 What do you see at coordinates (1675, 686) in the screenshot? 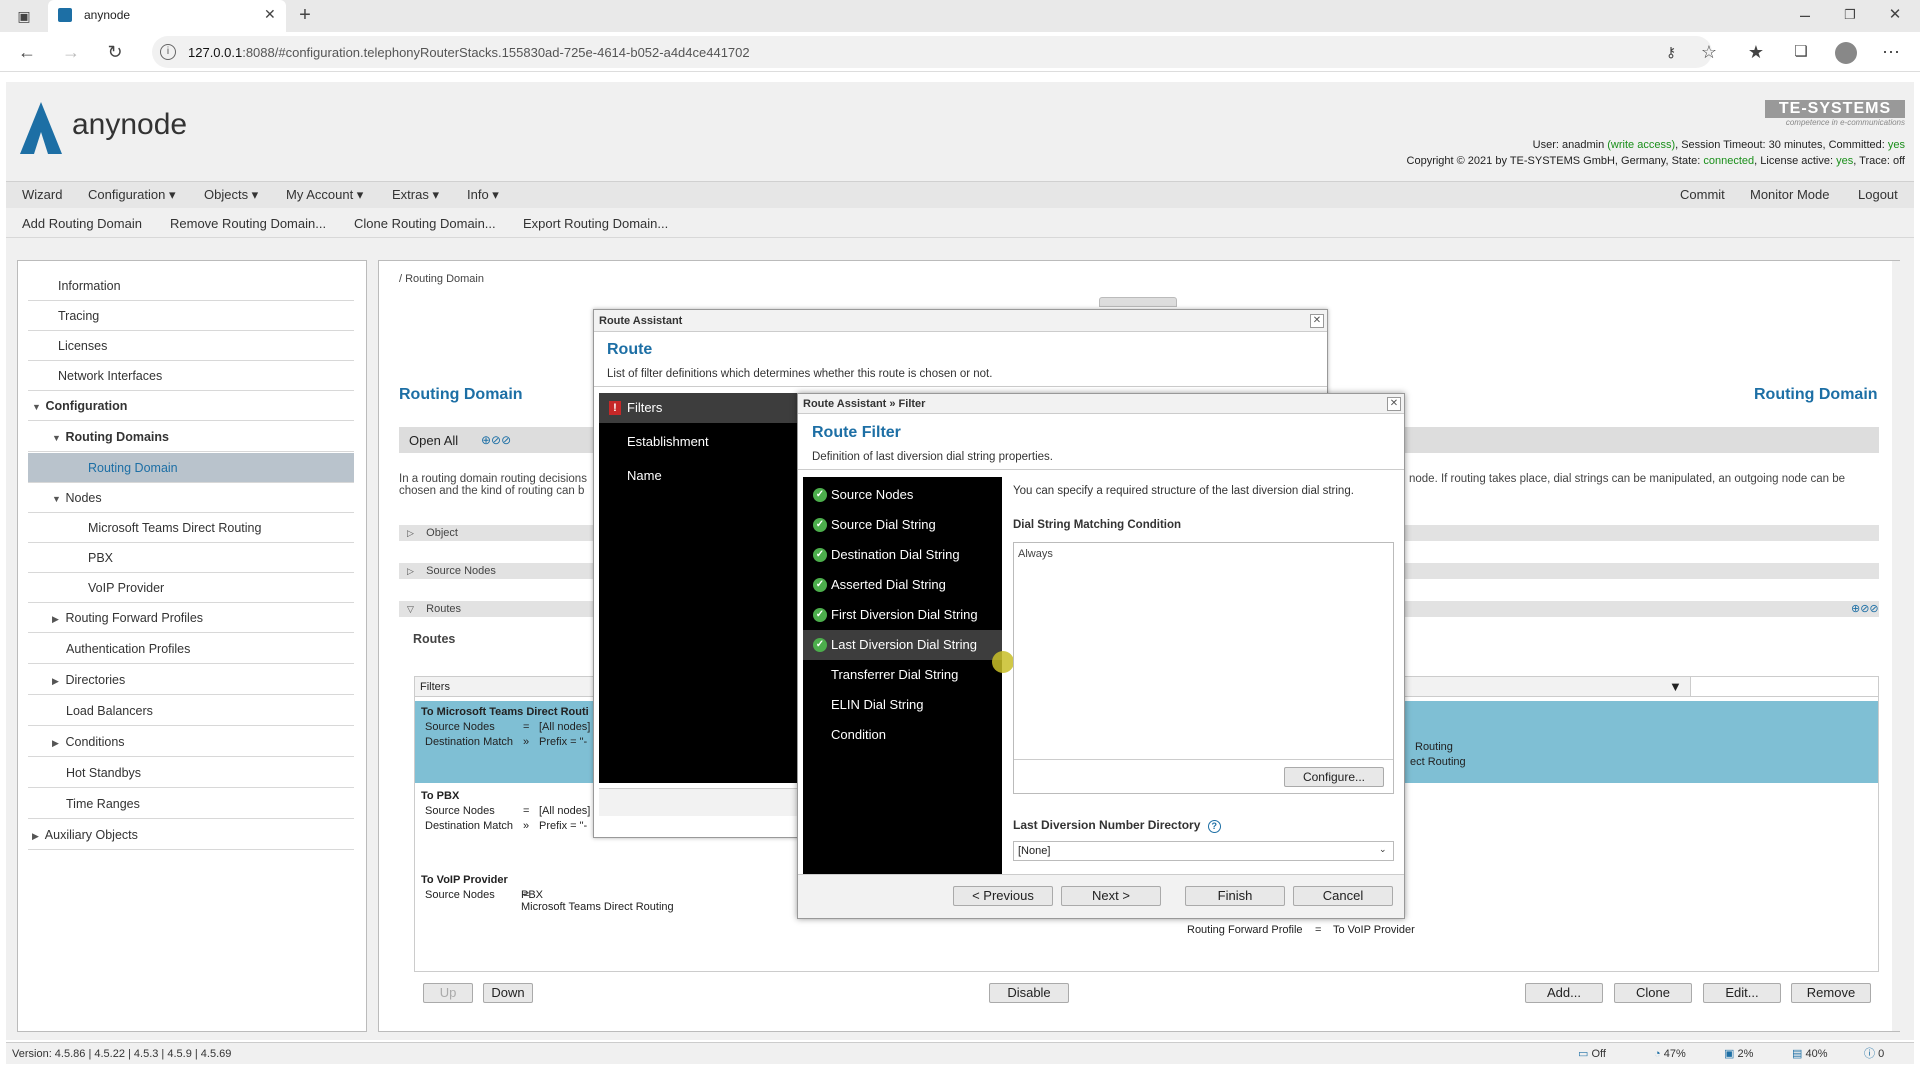
I see `filter-icon: ▼` at bounding box center [1675, 686].